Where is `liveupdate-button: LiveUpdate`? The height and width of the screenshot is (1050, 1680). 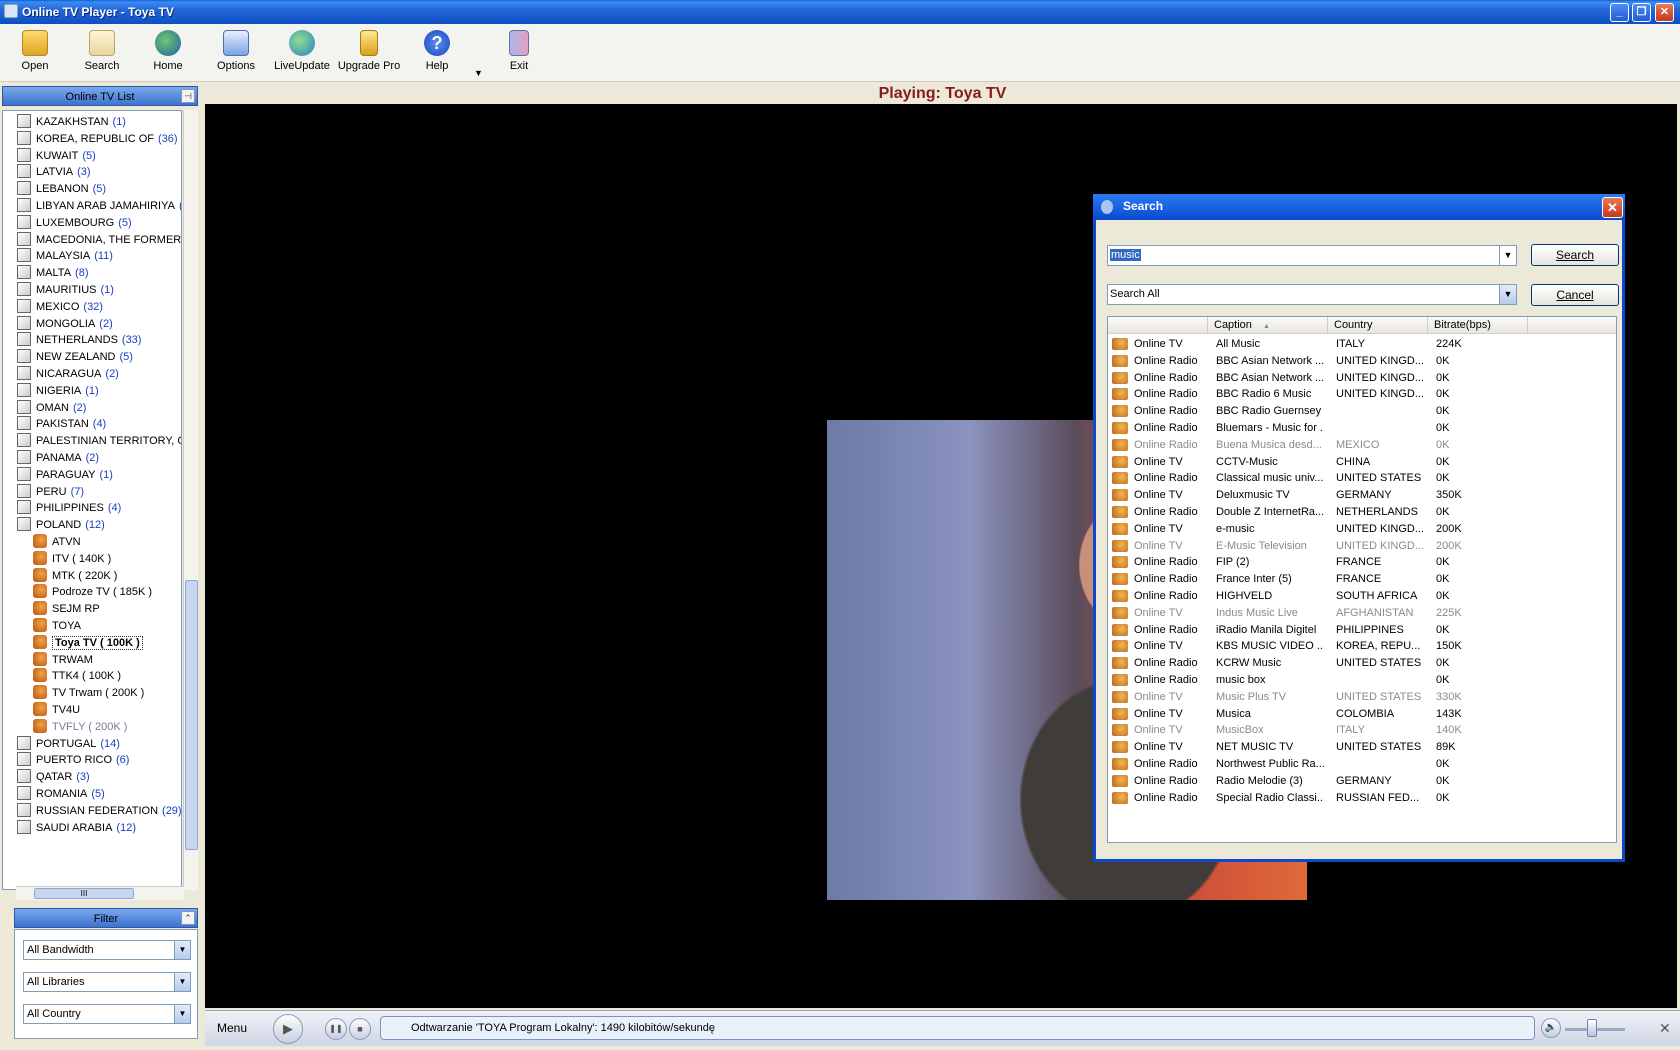
liveupdate-button: LiveUpdate is located at coordinates (302, 53).